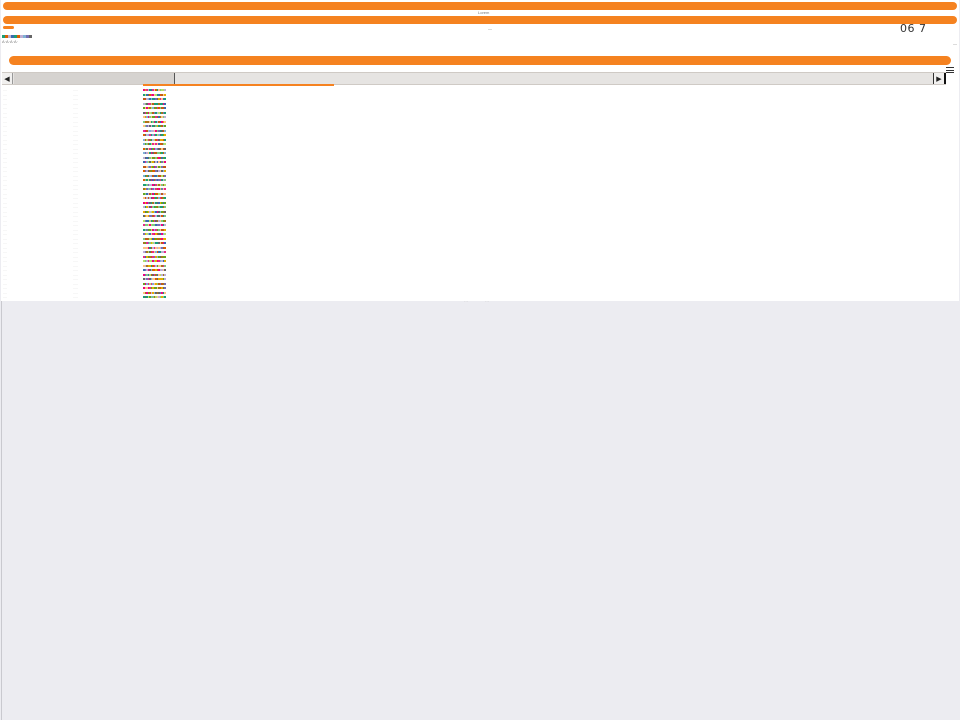  What do you see at coordinates (7, 78) in the screenshot?
I see `scroll-left-arrow-icon: ◀` at bounding box center [7, 78].